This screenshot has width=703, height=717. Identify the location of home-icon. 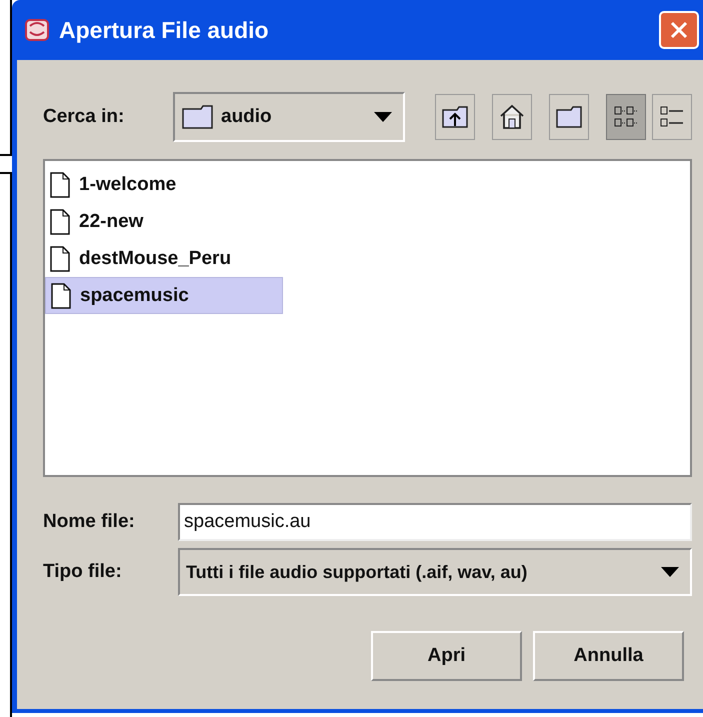
(512, 117).